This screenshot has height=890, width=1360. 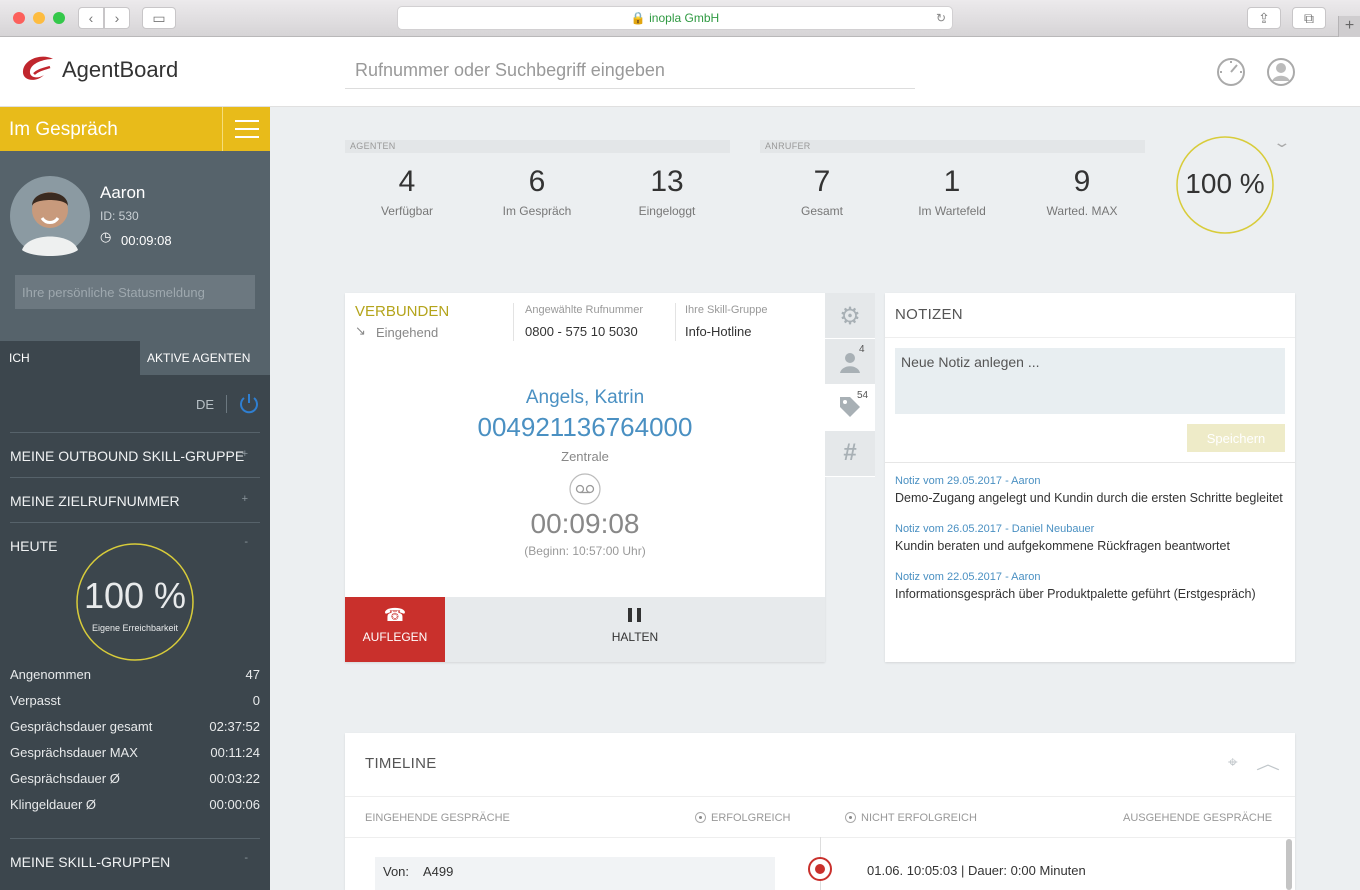 What do you see at coordinates (360, 330) in the screenshot?
I see `incoming-arrow-icon: ↘` at bounding box center [360, 330].